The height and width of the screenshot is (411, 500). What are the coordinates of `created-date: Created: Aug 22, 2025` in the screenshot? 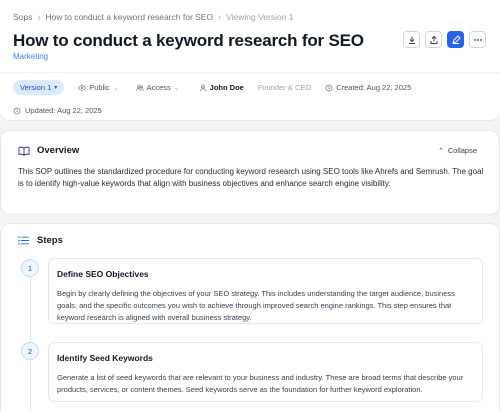 It's located at (368, 87).